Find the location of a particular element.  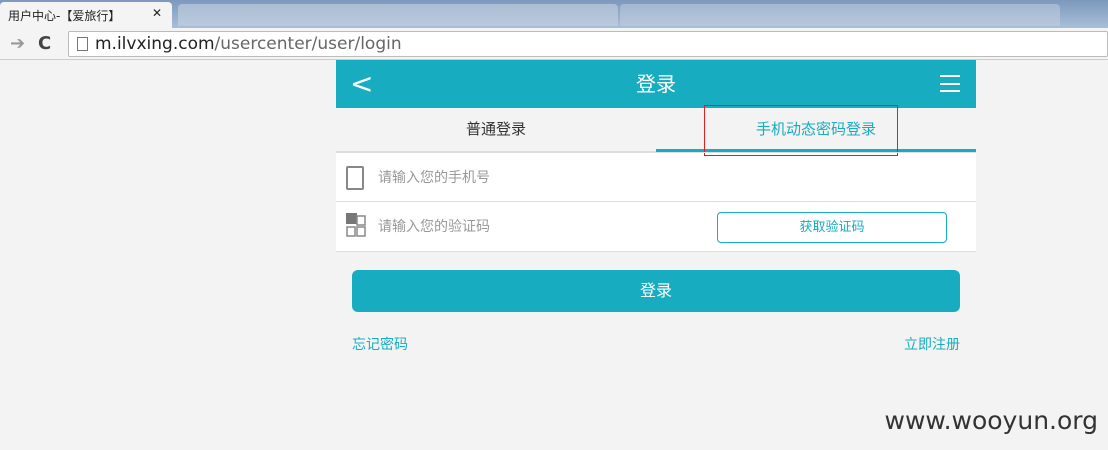

login-button: 登录 is located at coordinates (656, 291).